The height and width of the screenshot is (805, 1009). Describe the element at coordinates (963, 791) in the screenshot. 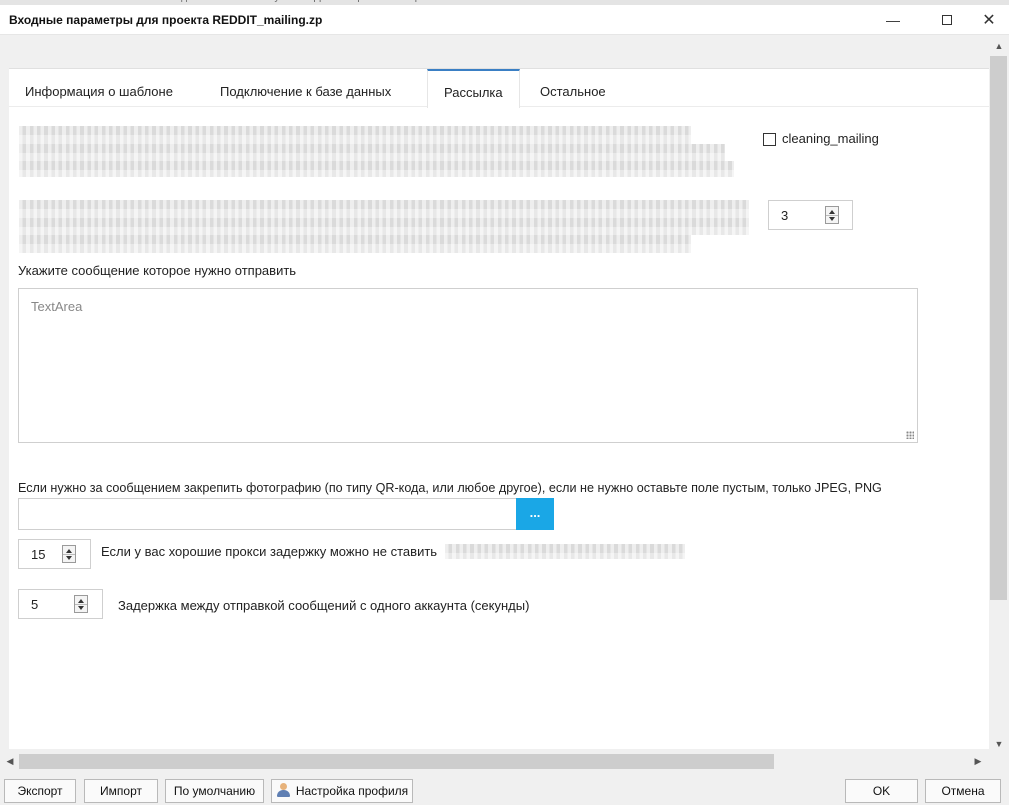

I see `cancel-button: Отмена` at that location.